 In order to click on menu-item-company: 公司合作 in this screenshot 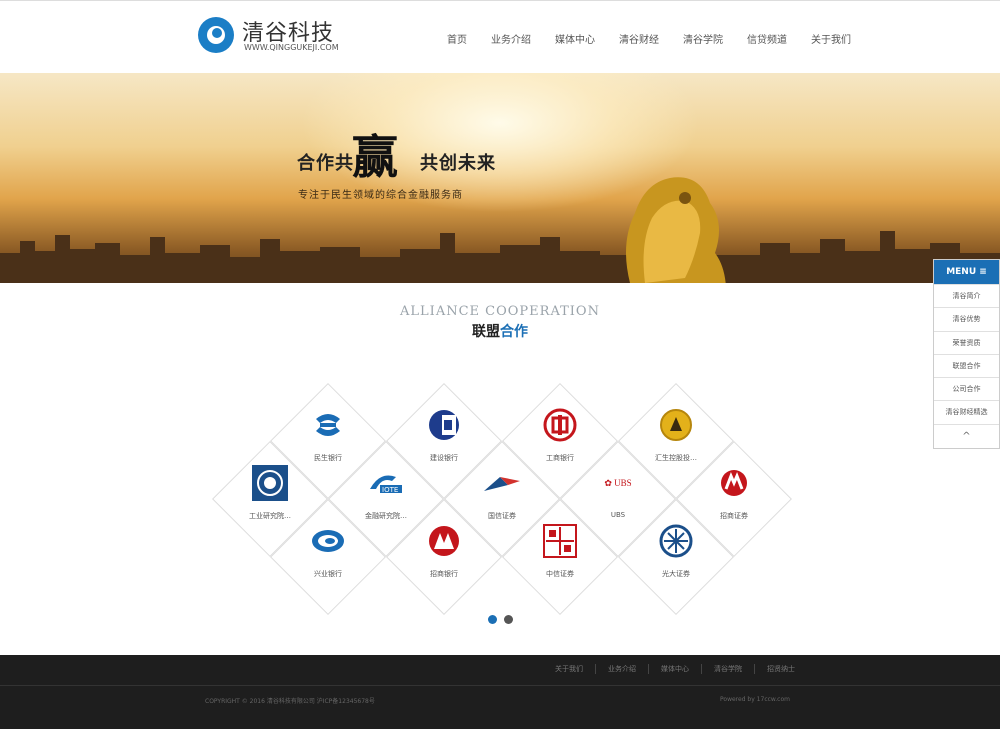, I will do `click(966, 388)`.